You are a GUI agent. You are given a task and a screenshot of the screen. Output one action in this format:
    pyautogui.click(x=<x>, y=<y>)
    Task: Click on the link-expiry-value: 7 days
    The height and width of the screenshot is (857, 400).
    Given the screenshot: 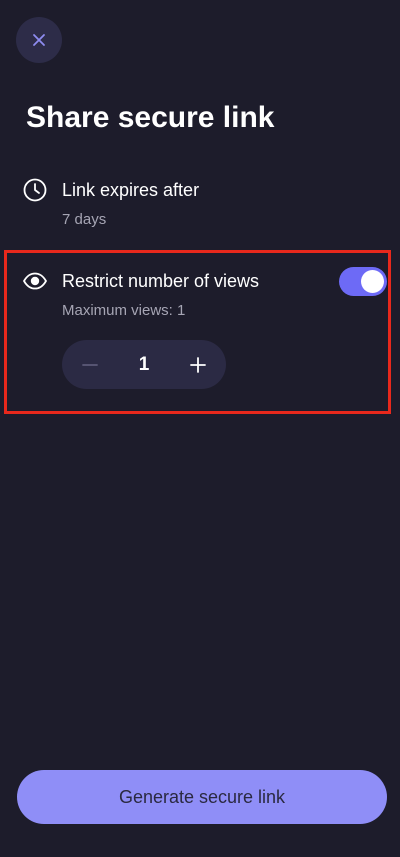 What is the action you would take?
    pyautogui.click(x=84, y=220)
    